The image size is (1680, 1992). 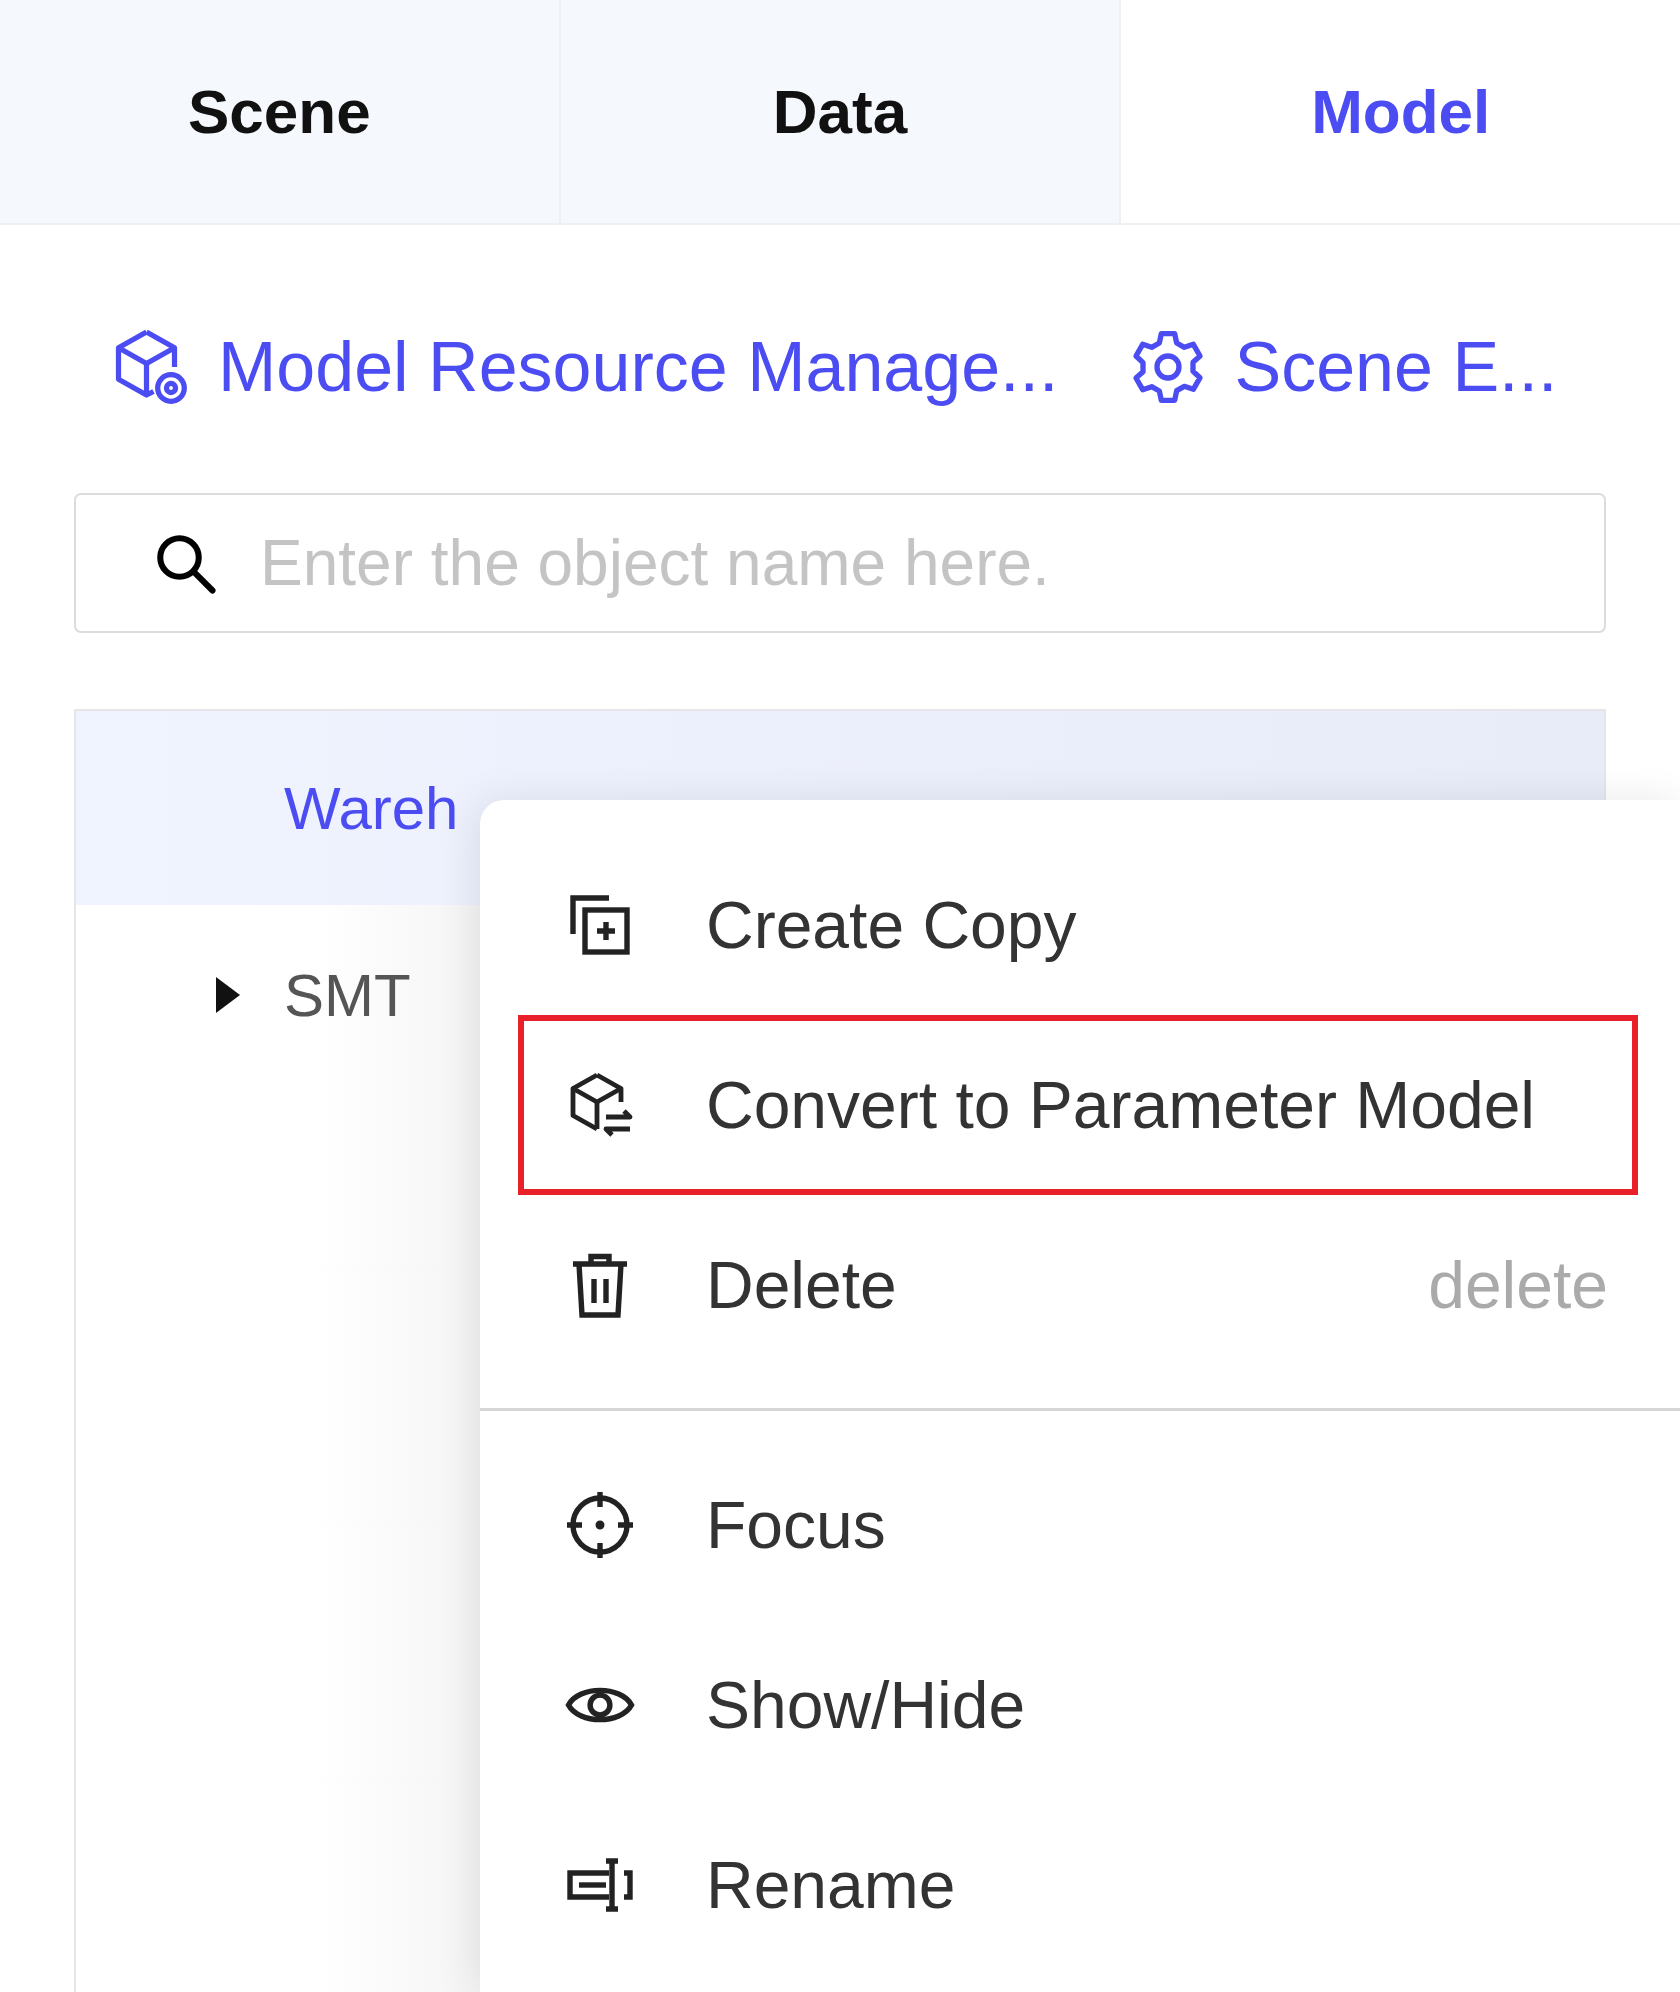 What do you see at coordinates (891, 925) in the screenshot?
I see `menu-item-label: Create Copy` at bounding box center [891, 925].